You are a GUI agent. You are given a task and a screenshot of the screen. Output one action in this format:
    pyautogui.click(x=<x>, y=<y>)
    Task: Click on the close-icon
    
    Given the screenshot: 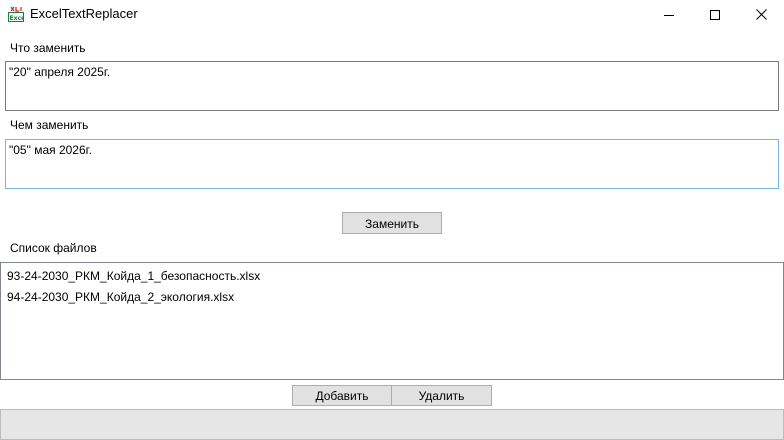 What is the action you would take?
    pyautogui.click(x=761, y=14)
    